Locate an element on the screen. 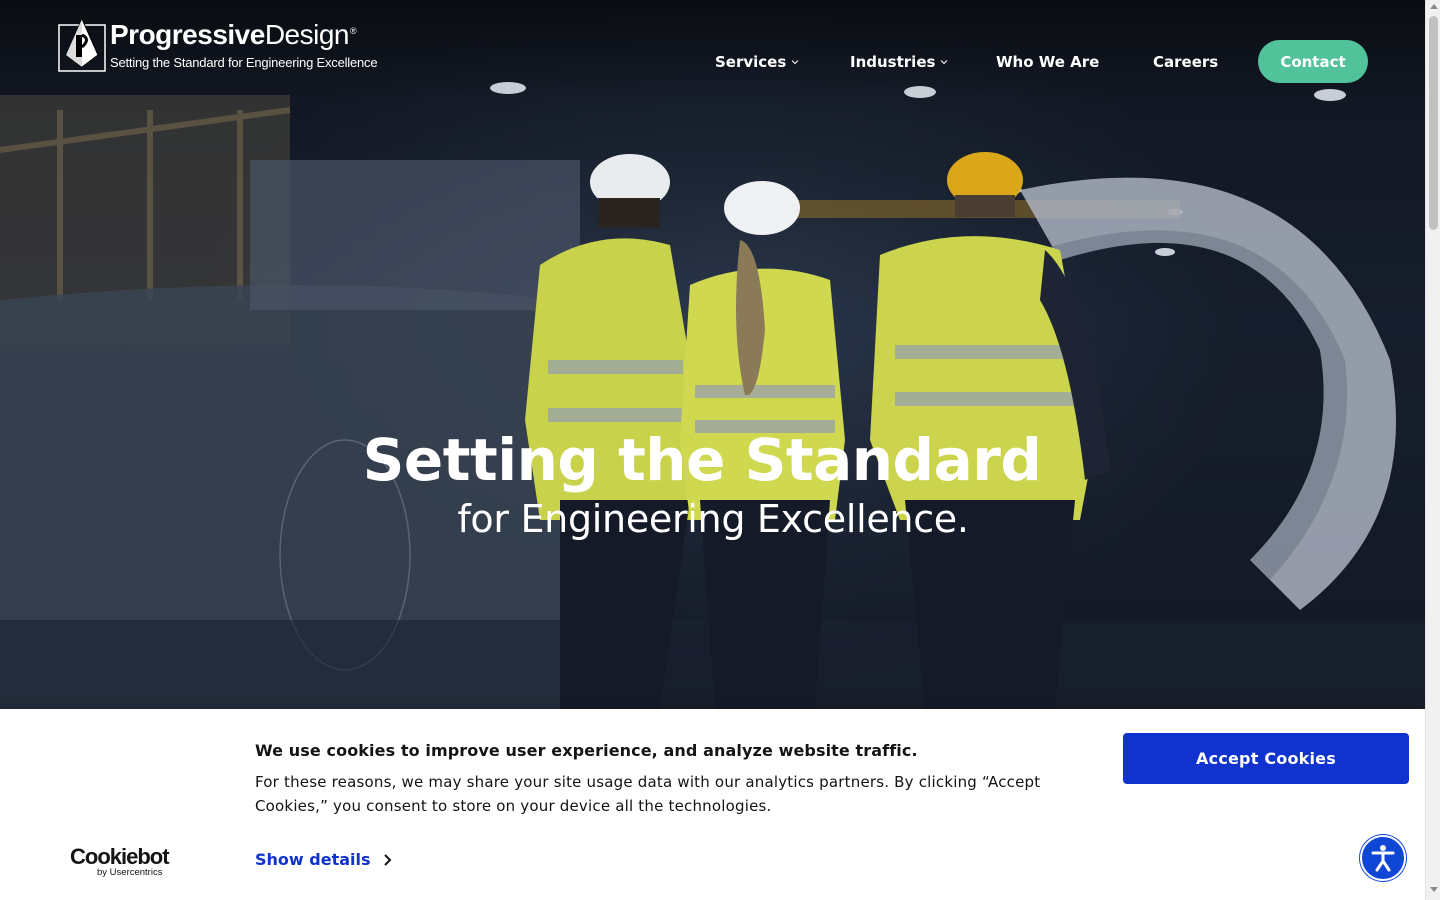 This screenshot has width=1440, height=900. accessibility-button is located at coordinates (1383, 858).